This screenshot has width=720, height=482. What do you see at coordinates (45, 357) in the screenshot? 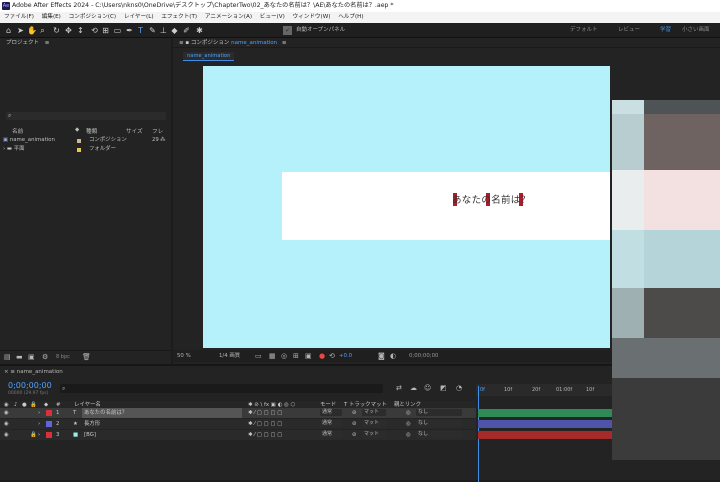
I see `project-settings-icon: ⚙` at bounding box center [45, 357].